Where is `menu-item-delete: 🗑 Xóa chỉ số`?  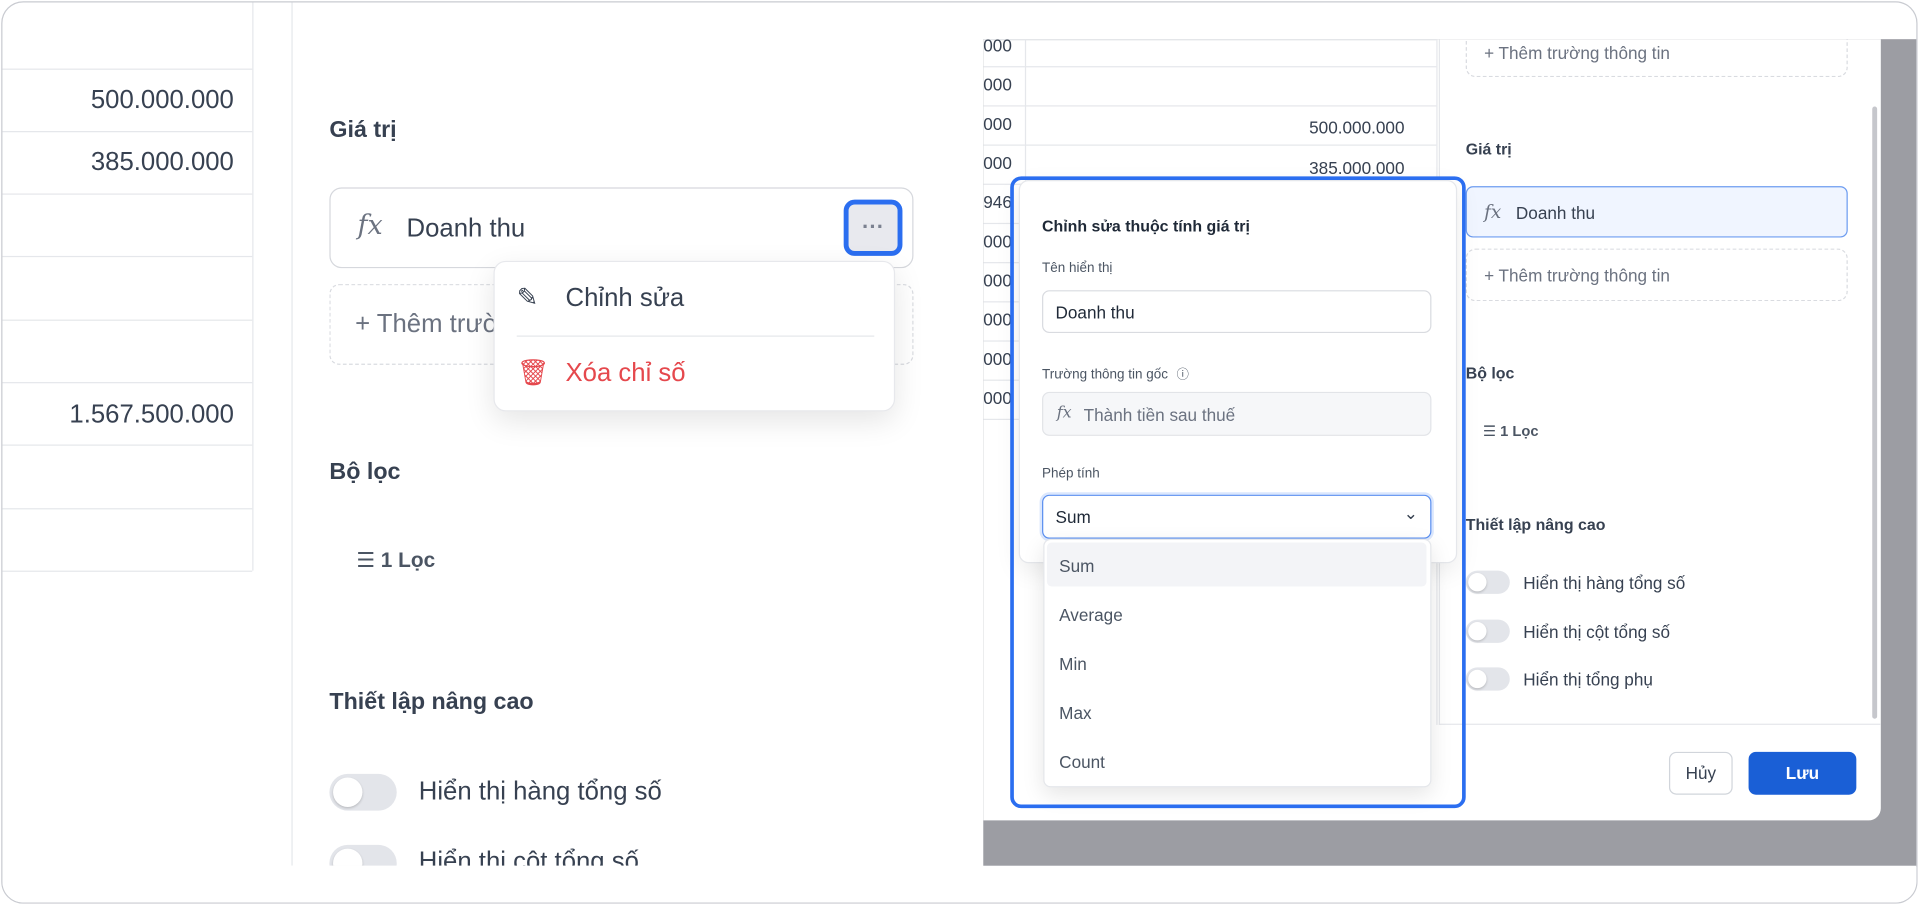
menu-item-delete: 🗑 Xóa chỉ số is located at coordinates (601, 373).